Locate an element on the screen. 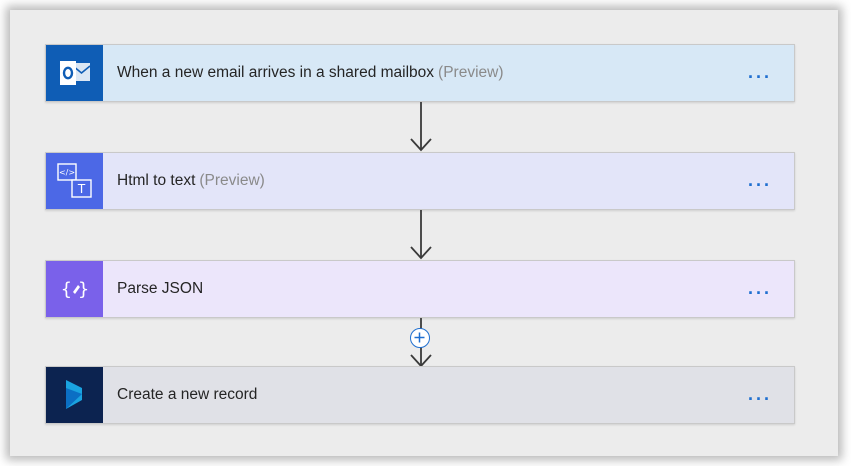  add-step-icon is located at coordinates (420, 338).